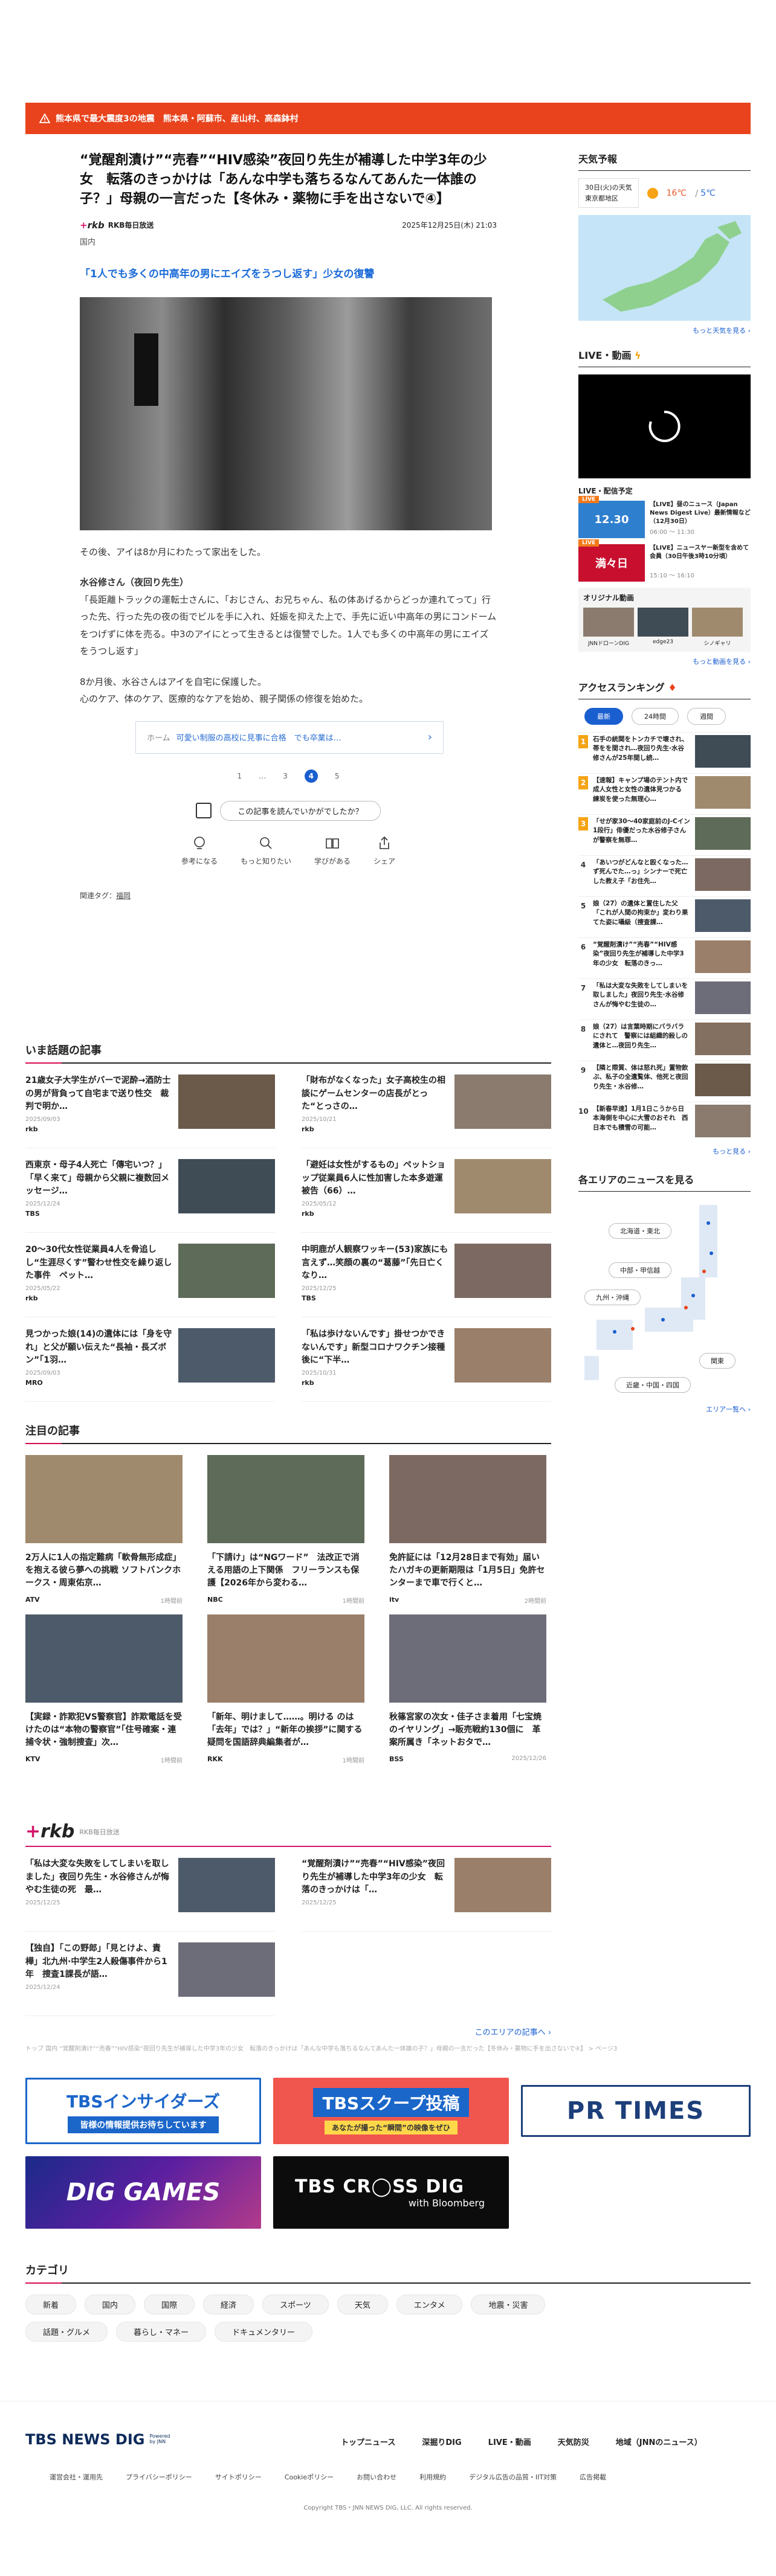  What do you see at coordinates (388, 118) in the screenshot?
I see `earthquake-alert-bar: 熊本県で最大震度3の地震 熊本県・阿蘇市、産山村、高森鉢村` at bounding box center [388, 118].